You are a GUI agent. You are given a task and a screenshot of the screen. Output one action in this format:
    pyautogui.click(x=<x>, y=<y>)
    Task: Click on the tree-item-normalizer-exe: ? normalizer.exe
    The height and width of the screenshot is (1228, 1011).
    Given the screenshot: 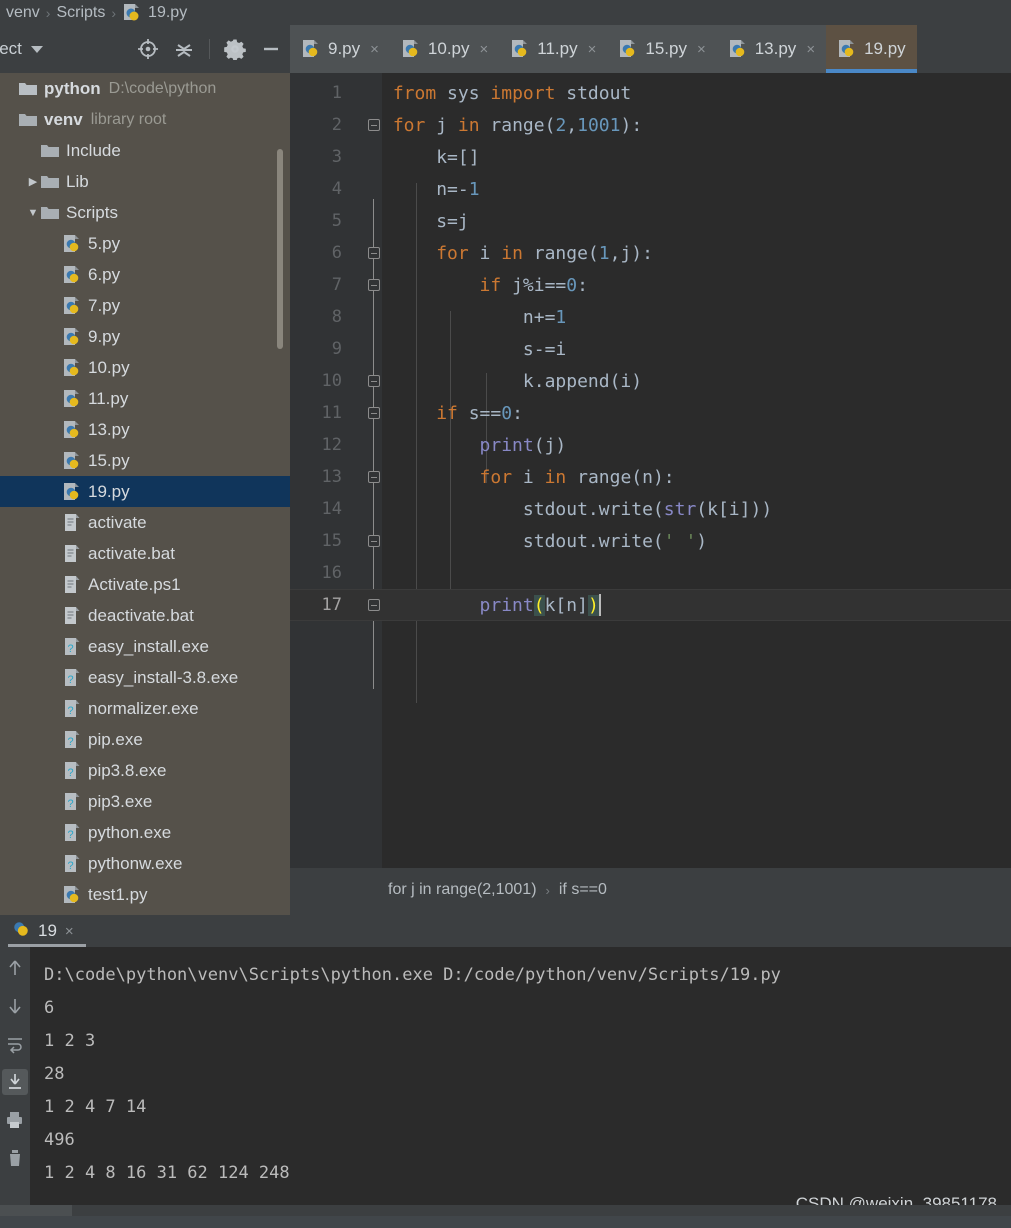 What is the action you would take?
    pyautogui.click(x=145, y=708)
    